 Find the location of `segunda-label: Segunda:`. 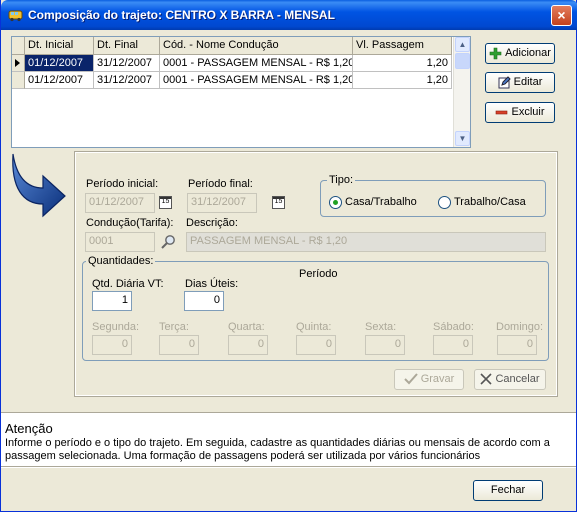

segunda-label: Segunda: is located at coordinates (116, 327).